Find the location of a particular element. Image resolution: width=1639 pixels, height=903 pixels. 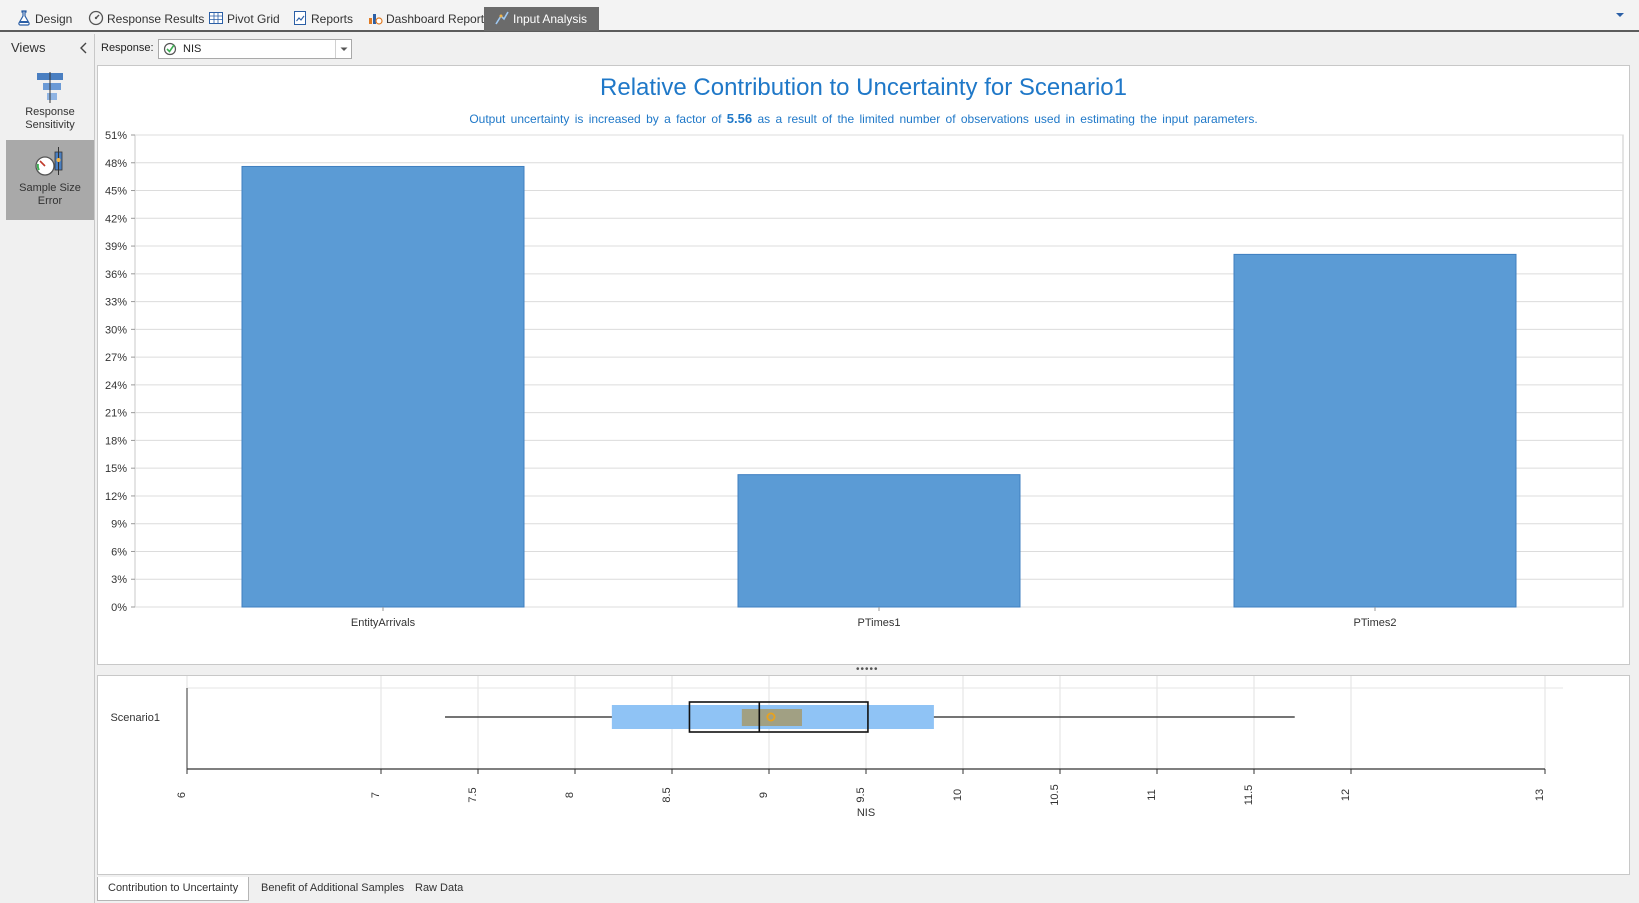

bar-EntityArrivals is located at coordinates (383, 386).